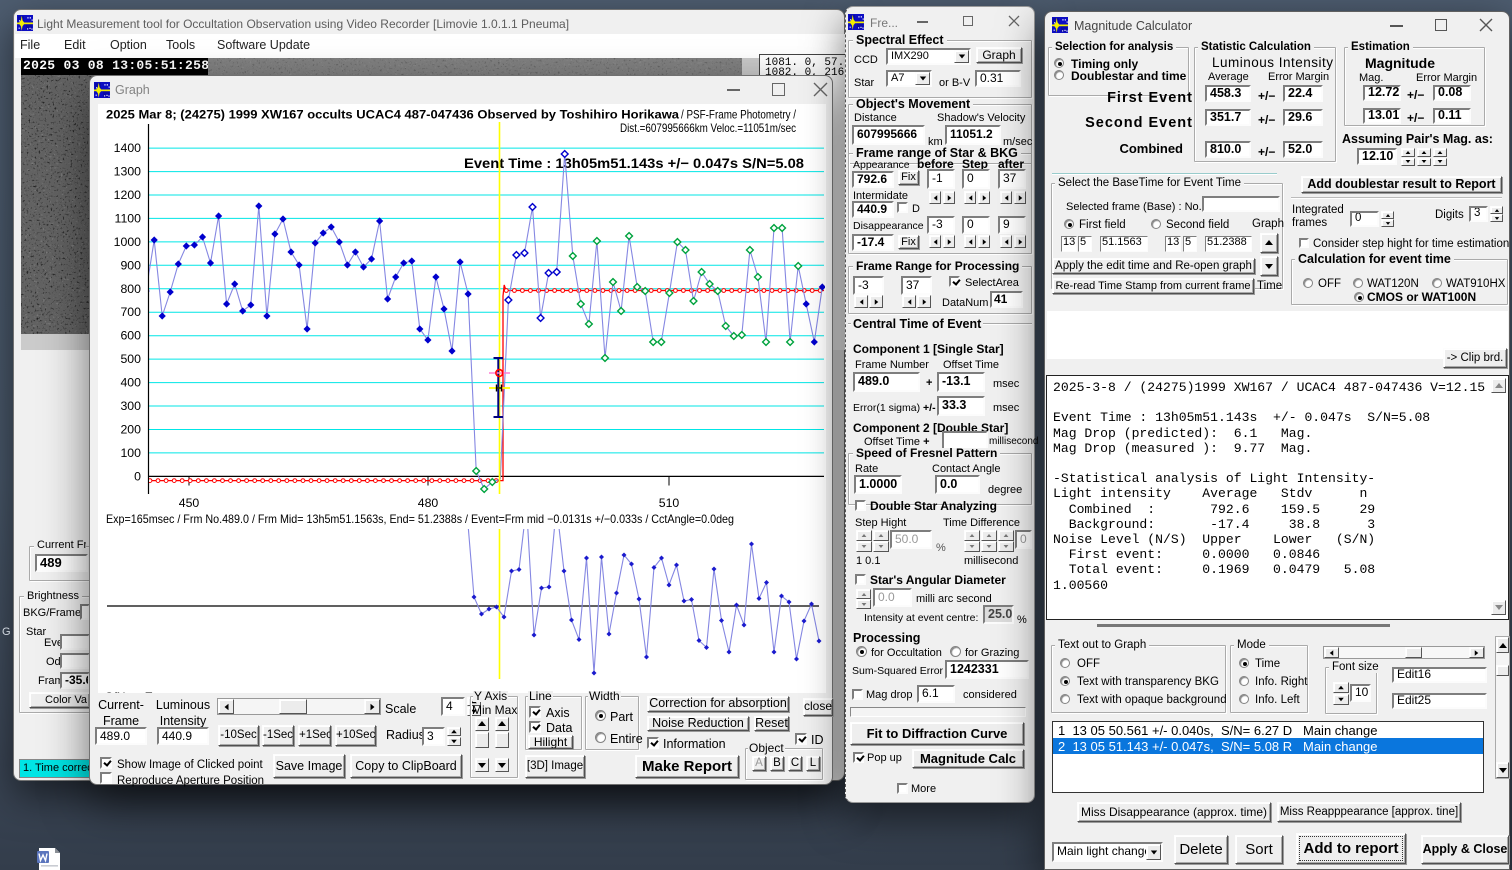 The height and width of the screenshot is (870, 1512). What do you see at coordinates (130, 336) in the screenshot?
I see `svg-text: 600` at bounding box center [130, 336].